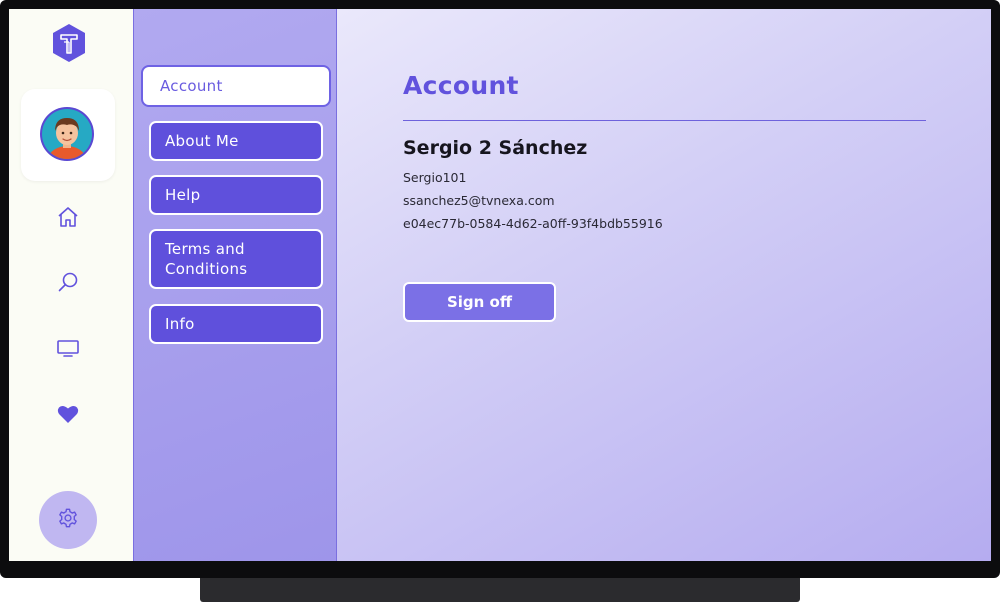 The height and width of the screenshot is (602, 1000). I want to click on gear-icon, so click(68, 520).